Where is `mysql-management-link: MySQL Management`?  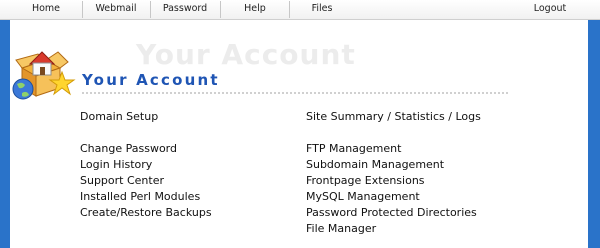 mysql-management-link: MySQL Management is located at coordinates (363, 196).